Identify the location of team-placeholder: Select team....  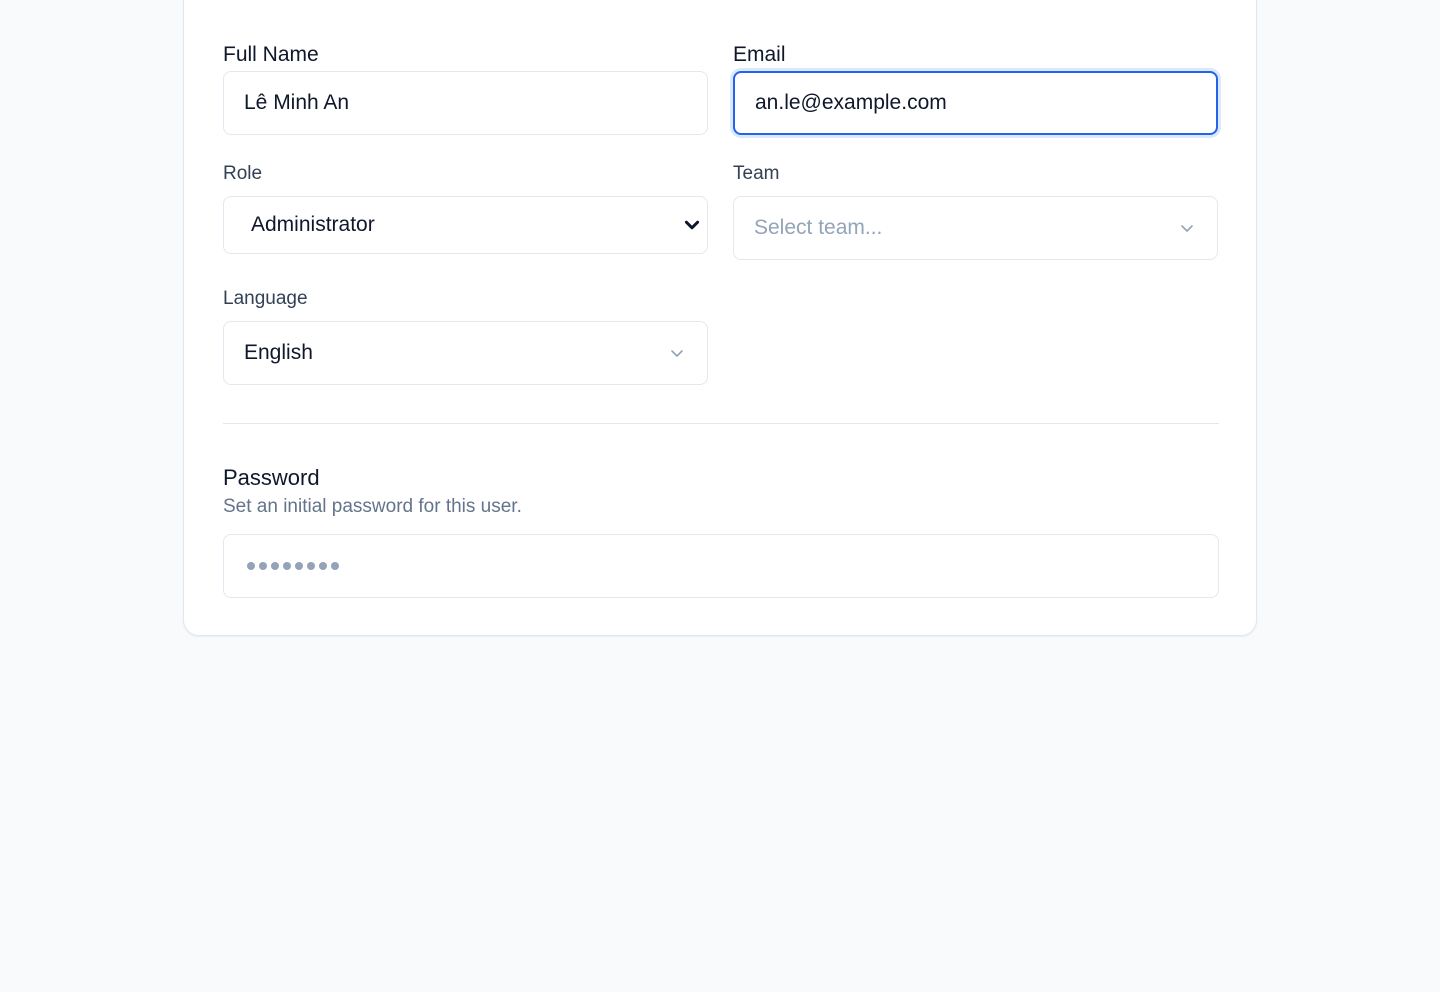
(818, 227).